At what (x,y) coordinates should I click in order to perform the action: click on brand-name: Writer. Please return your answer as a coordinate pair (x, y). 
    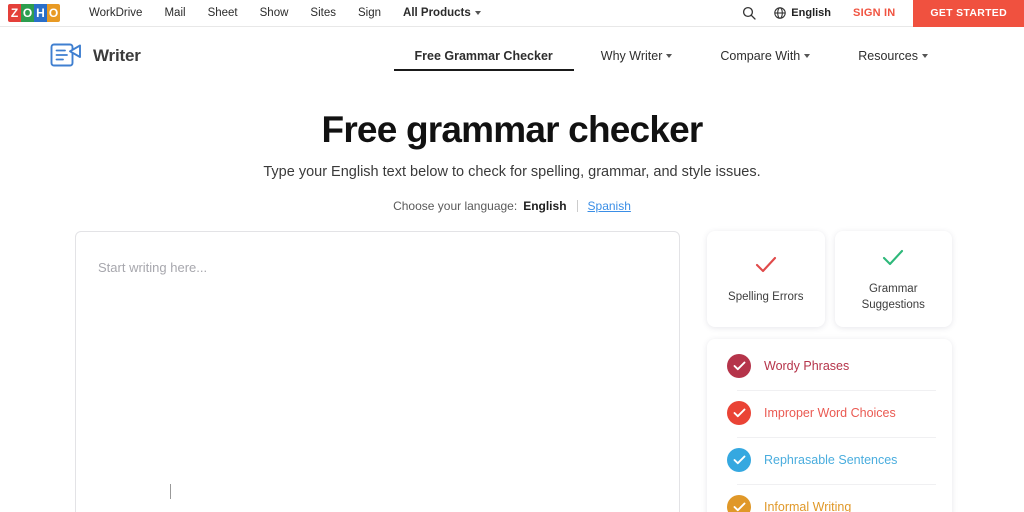
    Looking at the image, I should click on (117, 55).